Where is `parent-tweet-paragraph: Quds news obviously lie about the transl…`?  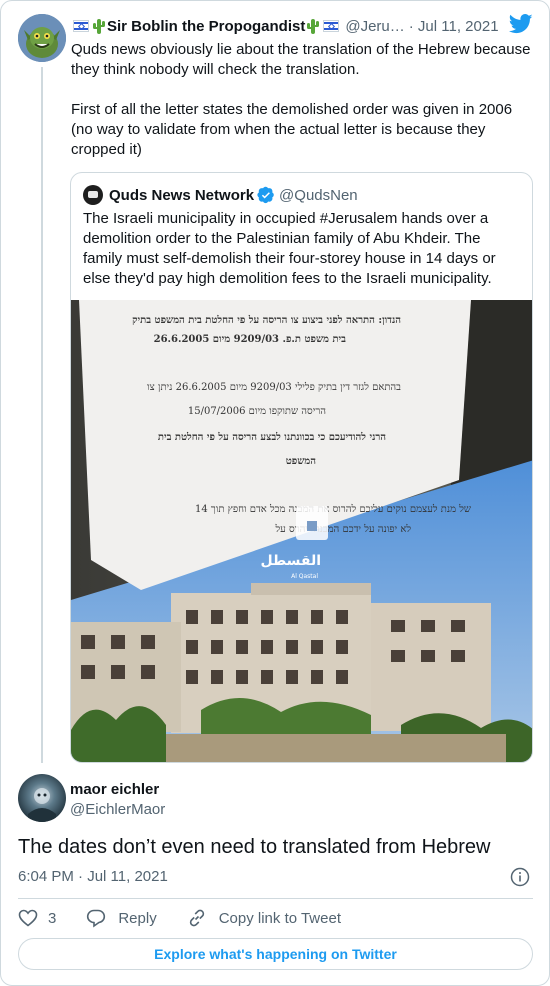 parent-tweet-paragraph: Quds news obviously lie about the transl… is located at coordinates (301, 59).